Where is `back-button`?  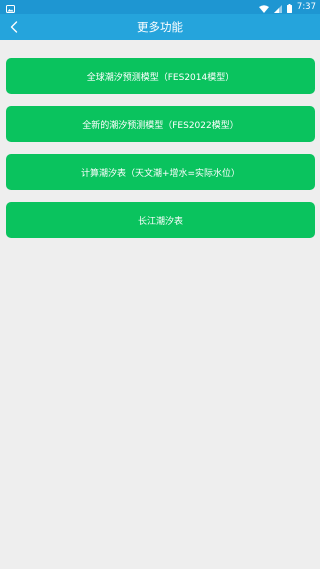 back-button is located at coordinates (14, 27).